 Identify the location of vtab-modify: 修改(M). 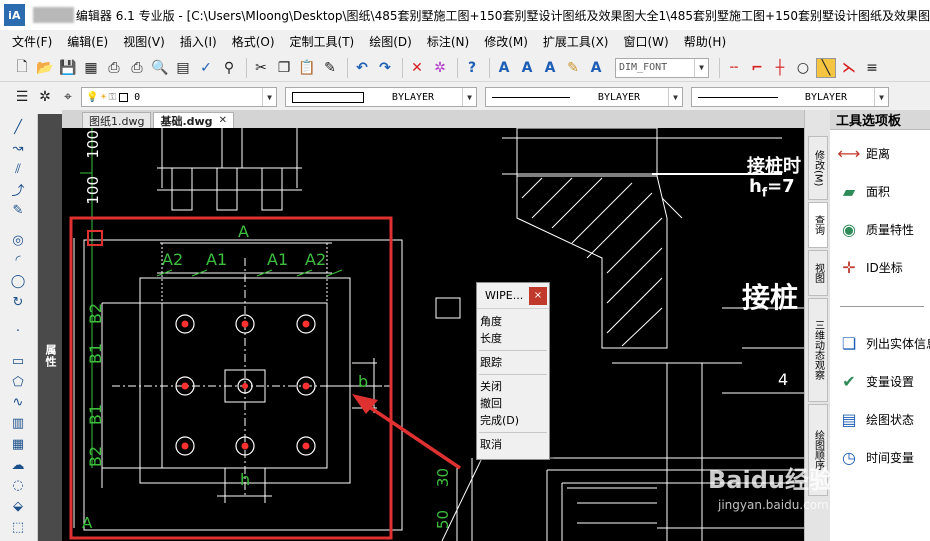
(818, 168).